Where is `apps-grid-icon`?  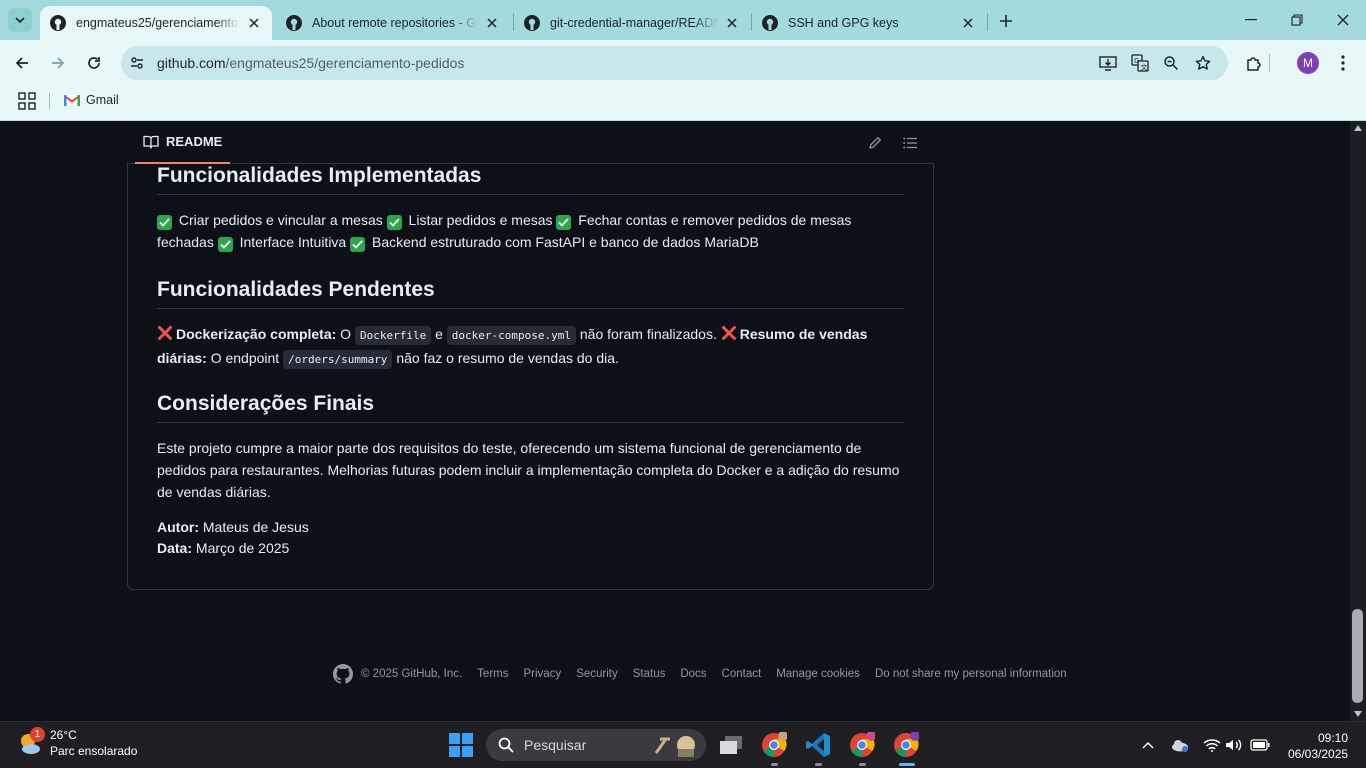
apps-grid-icon is located at coordinates (27, 101).